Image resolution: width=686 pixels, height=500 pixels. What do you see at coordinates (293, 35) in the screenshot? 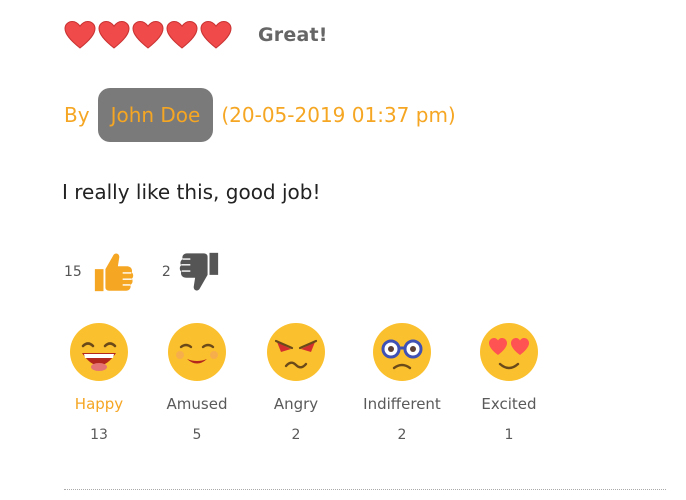
I see `review-title: Great!` at bounding box center [293, 35].